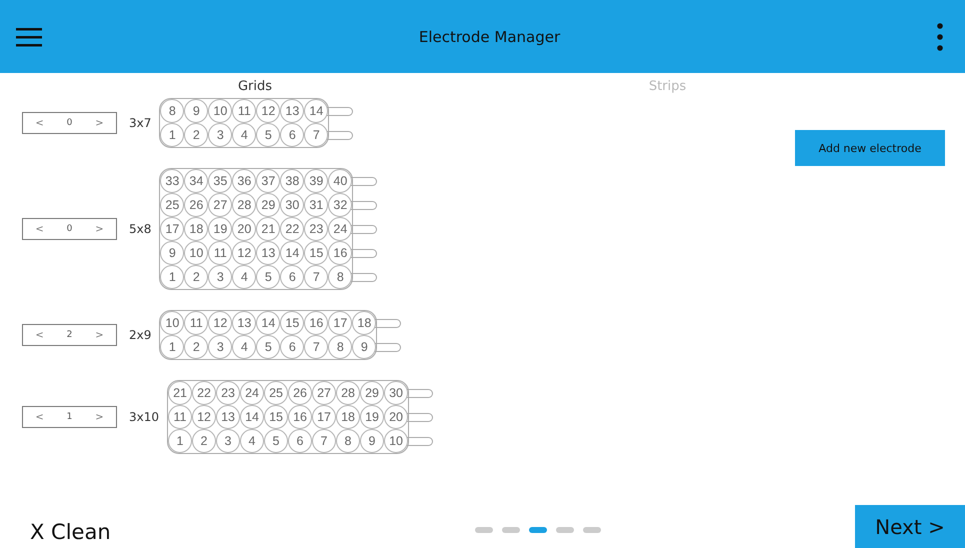 The image size is (965, 548). What do you see at coordinates (220, 181) in the screenshot?
I see `electrode-contact: 35` at bounding box center [220, 181].